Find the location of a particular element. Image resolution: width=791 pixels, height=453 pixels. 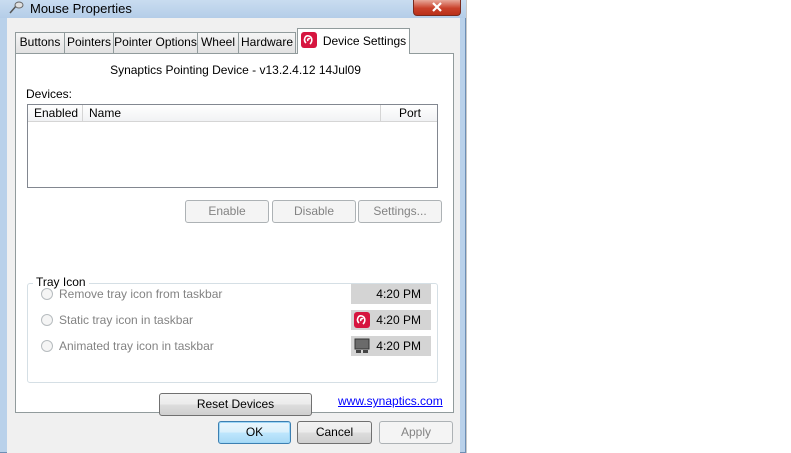

devices-label: Devices: is located at coordinates (49, 94).